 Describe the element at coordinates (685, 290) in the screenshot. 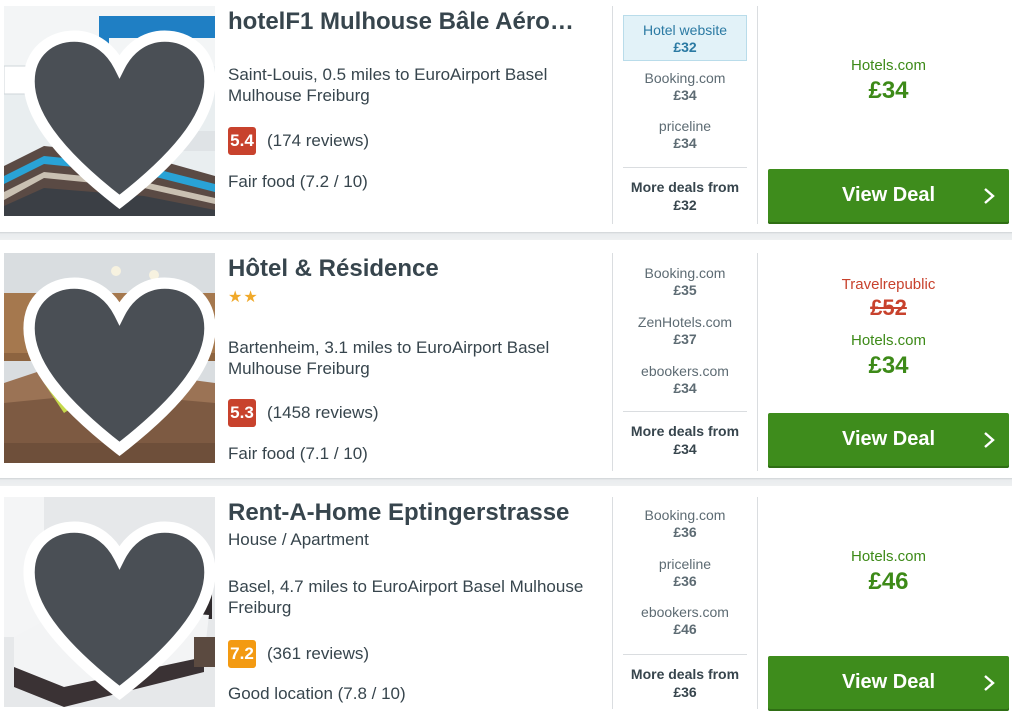

I see `deal-price: £35` at that location.